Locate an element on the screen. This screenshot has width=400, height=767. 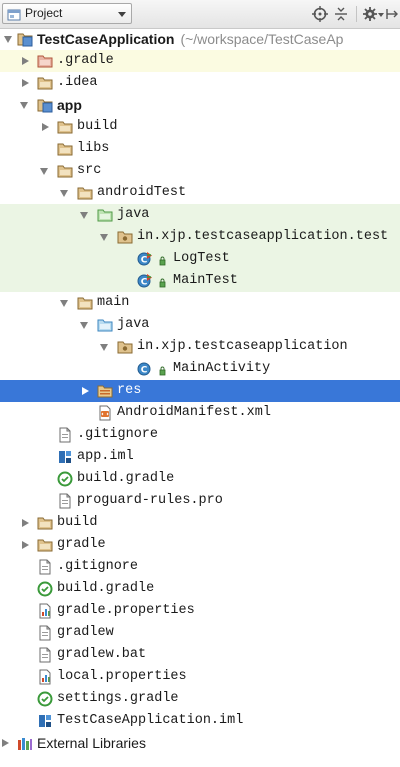
gear-icon is located at coordinates (370, 14).